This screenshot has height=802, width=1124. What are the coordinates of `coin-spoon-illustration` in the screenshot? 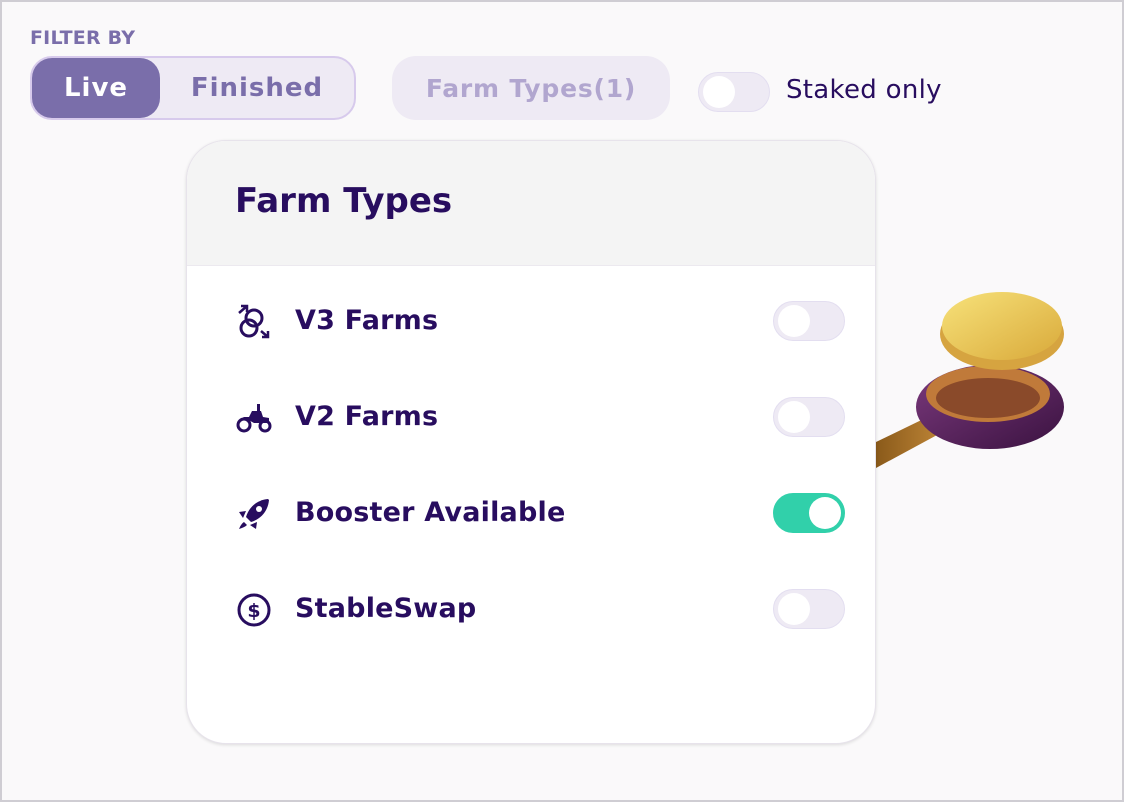 It's located at (970, 380).